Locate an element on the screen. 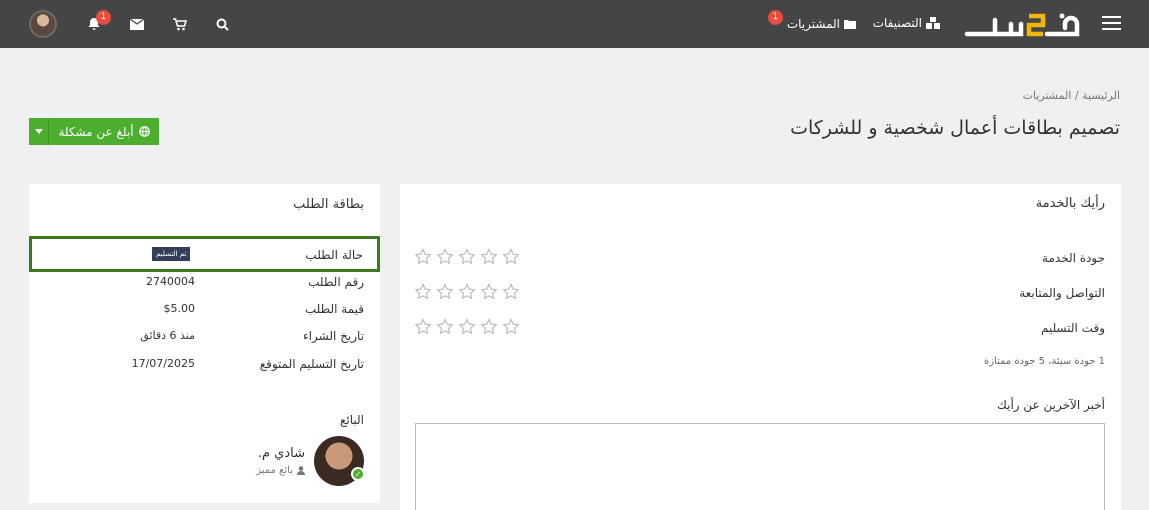  seller-badge-label: بائع مميز is located at coordinates (274, 470).